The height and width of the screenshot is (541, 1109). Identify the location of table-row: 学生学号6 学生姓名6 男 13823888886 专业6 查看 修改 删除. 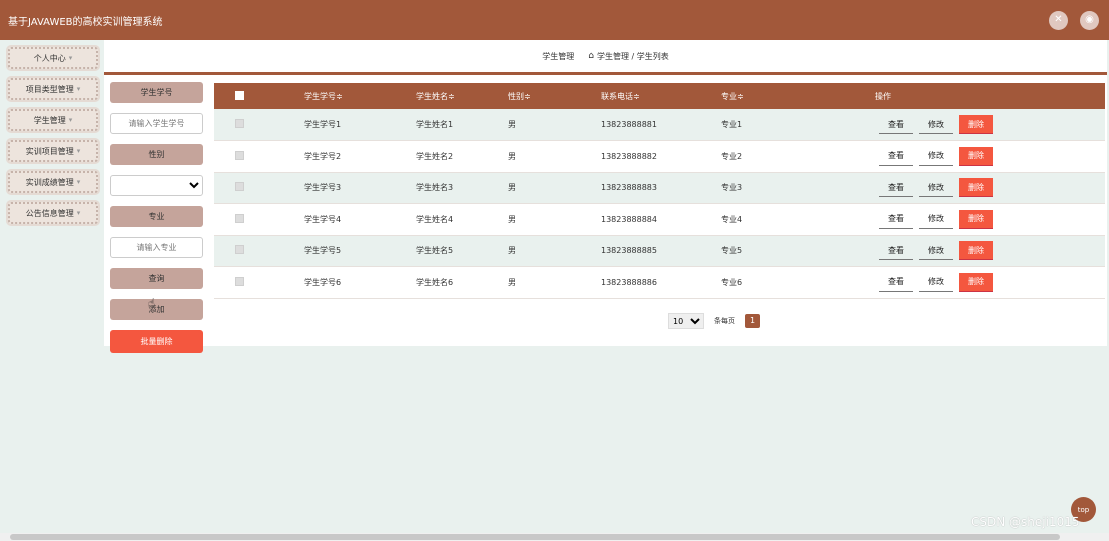
(659, 282).